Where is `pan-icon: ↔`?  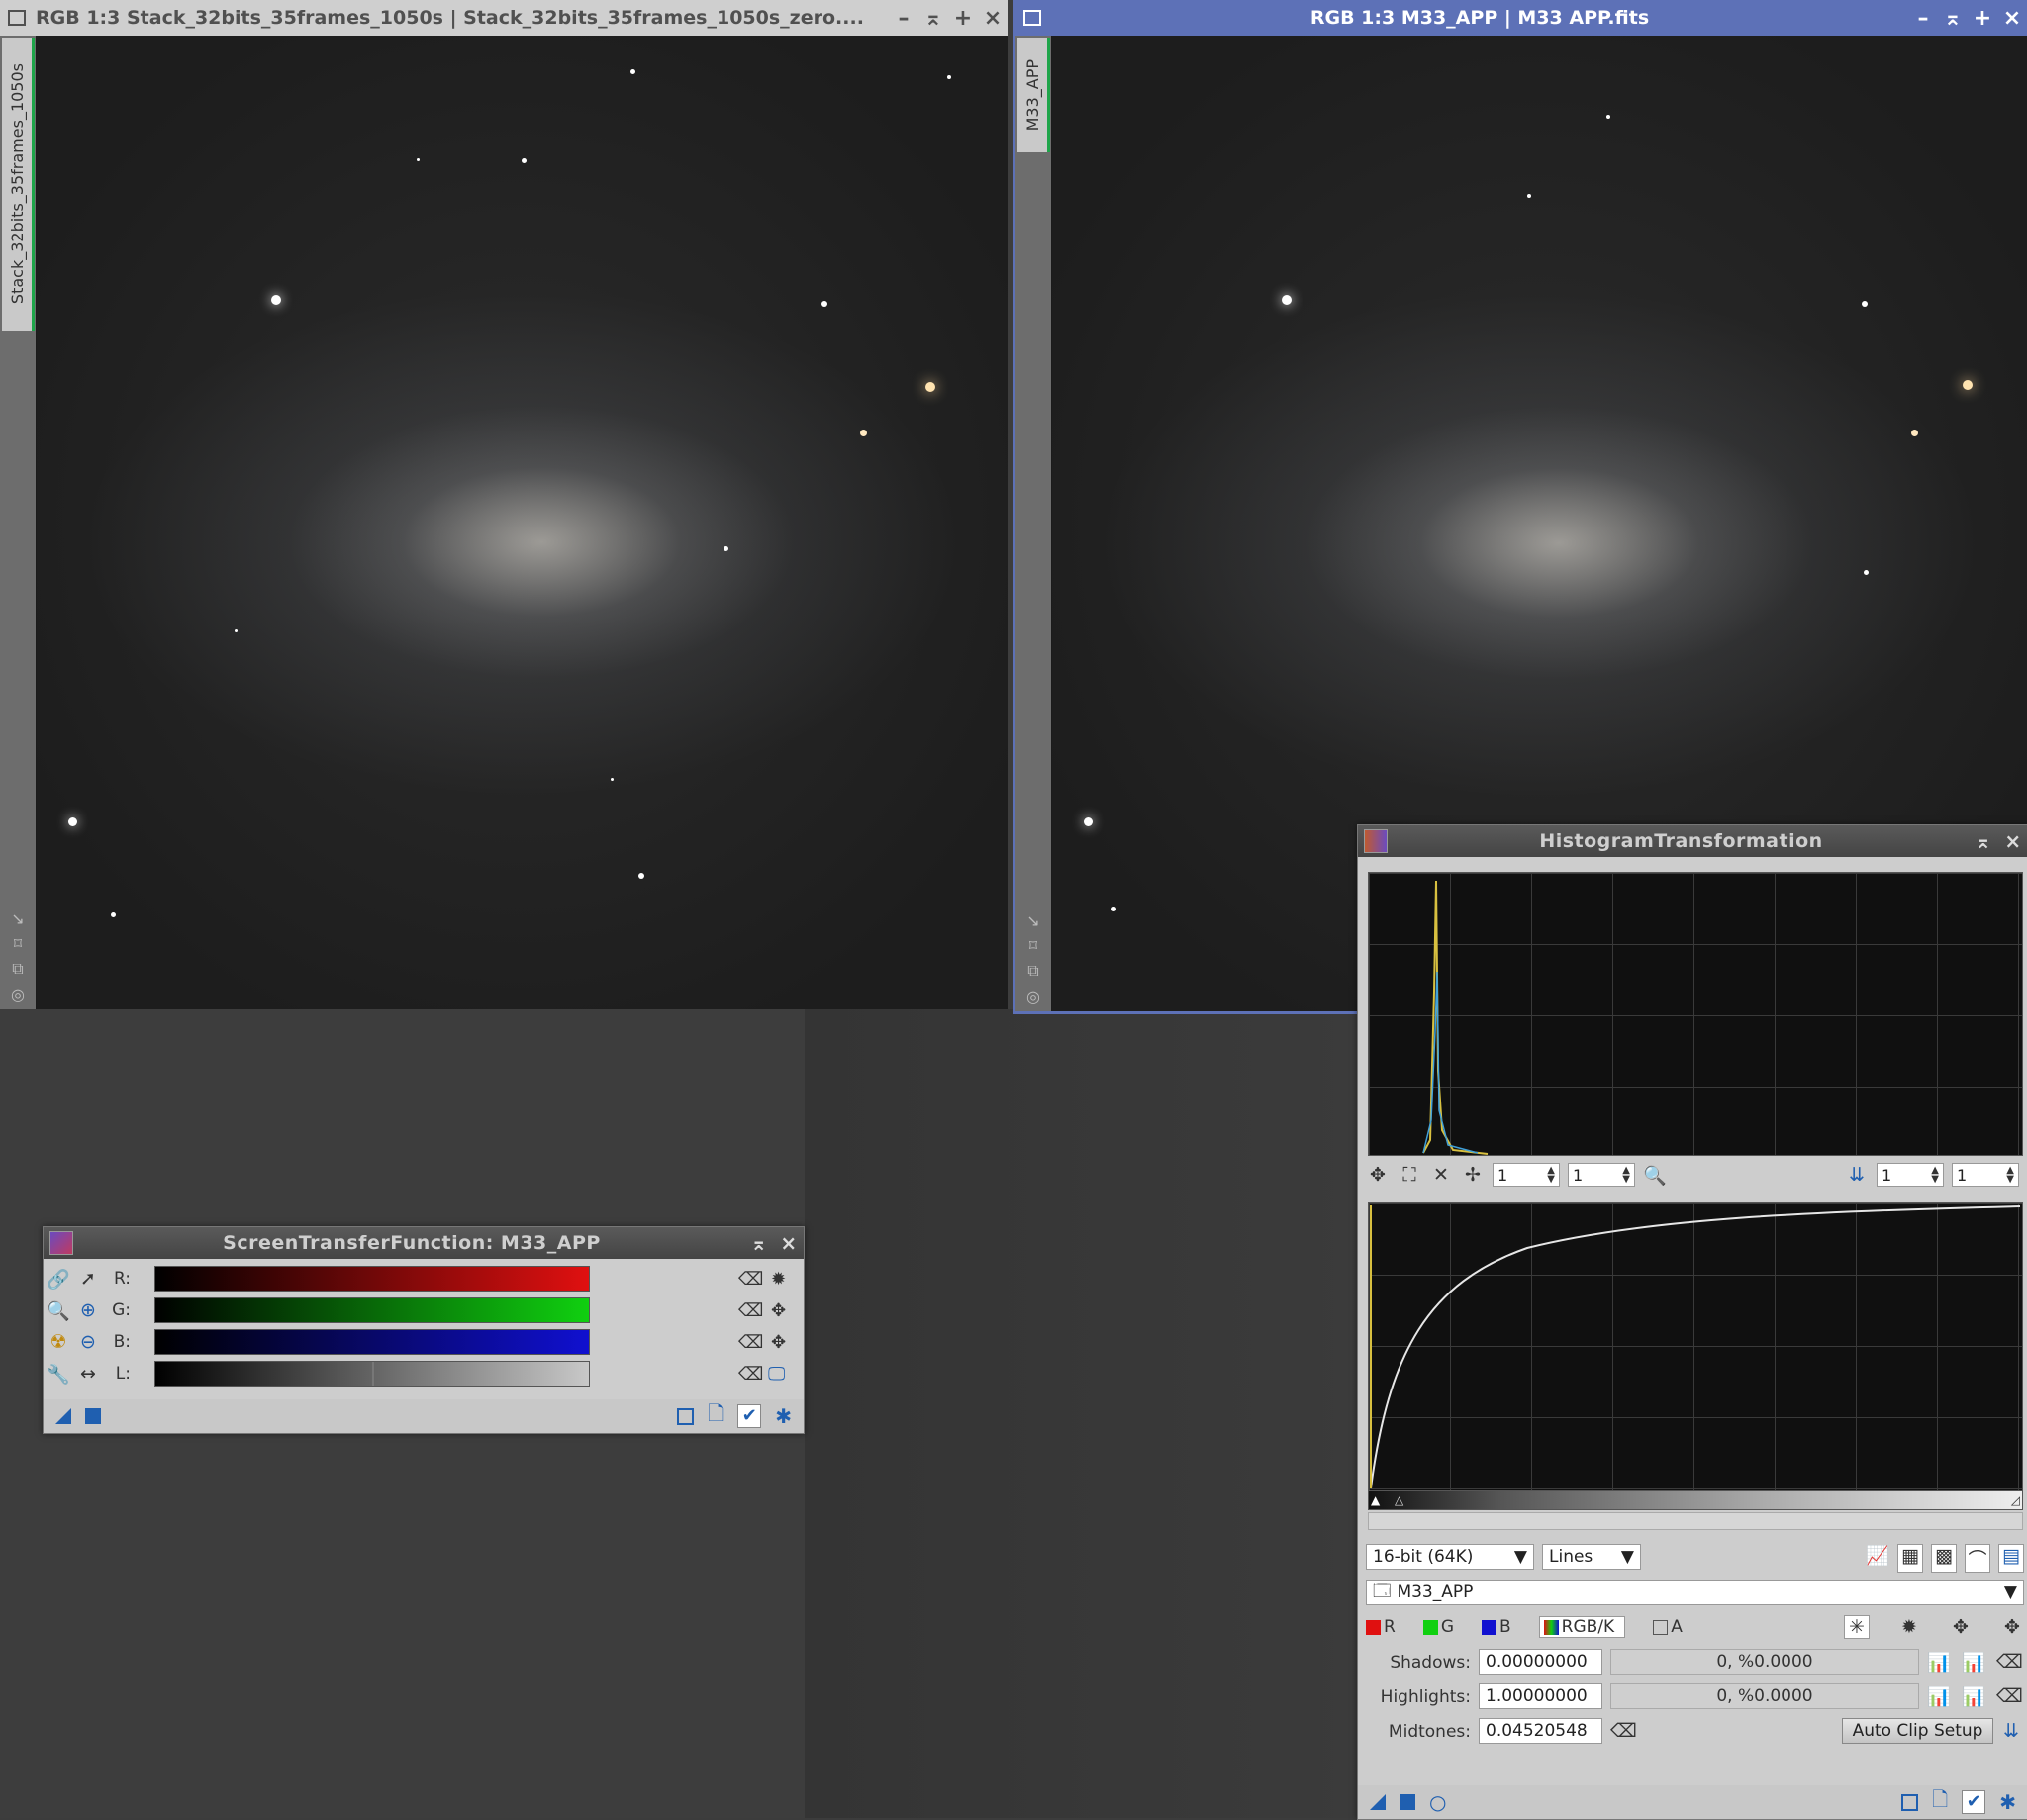 pan-icon: ↔ is located at coordinates (88, 1374).